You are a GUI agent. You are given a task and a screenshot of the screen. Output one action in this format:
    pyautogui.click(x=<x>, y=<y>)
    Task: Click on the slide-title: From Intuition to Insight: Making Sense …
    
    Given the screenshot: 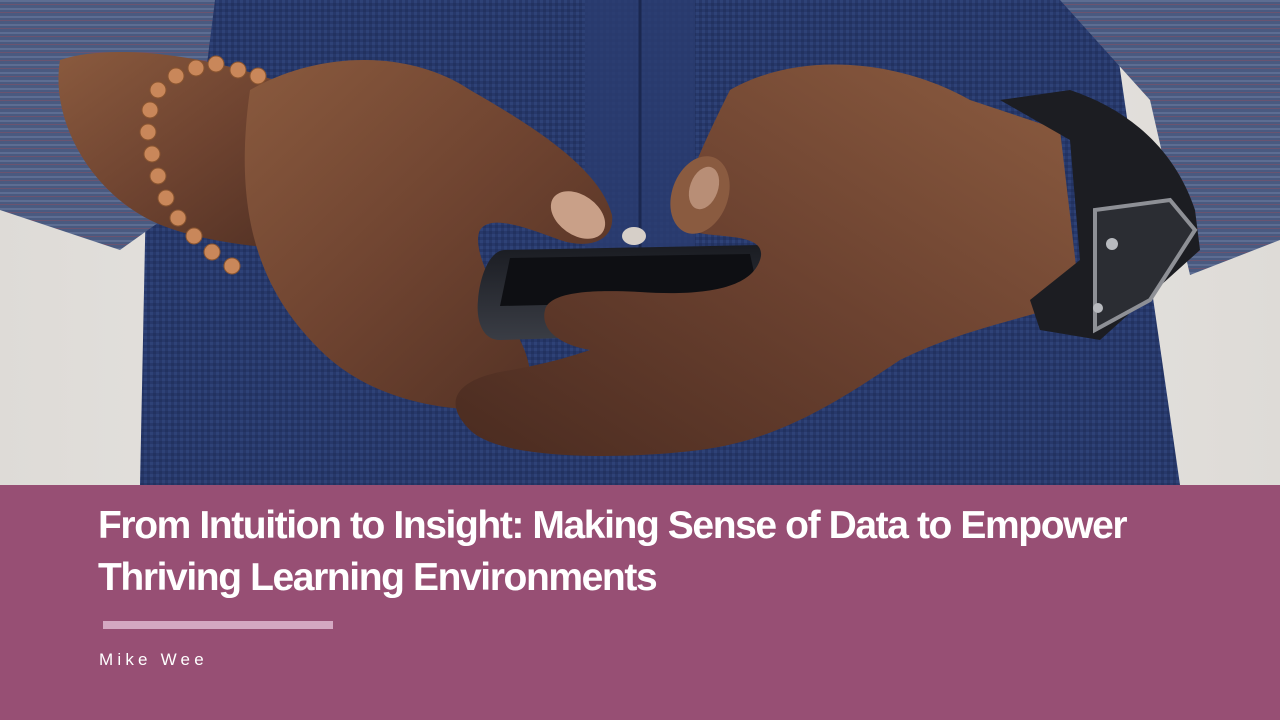 What is the action you would take?
    pyautogui.click(x=613, y=551)
    